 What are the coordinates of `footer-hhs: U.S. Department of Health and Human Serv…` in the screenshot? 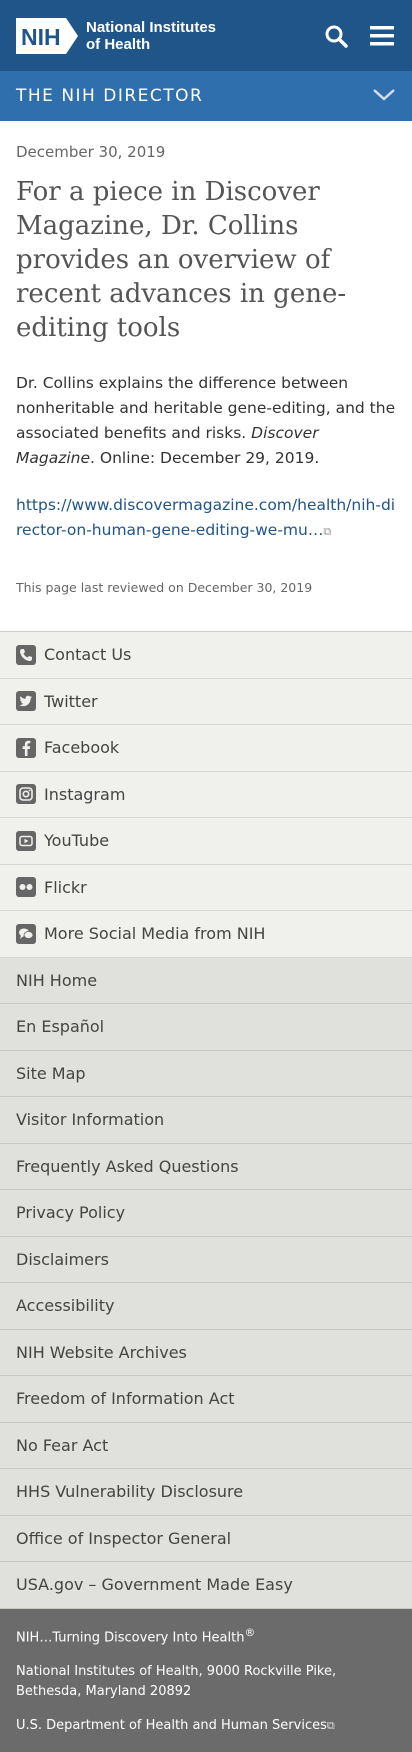 It's located at (206, 1726).